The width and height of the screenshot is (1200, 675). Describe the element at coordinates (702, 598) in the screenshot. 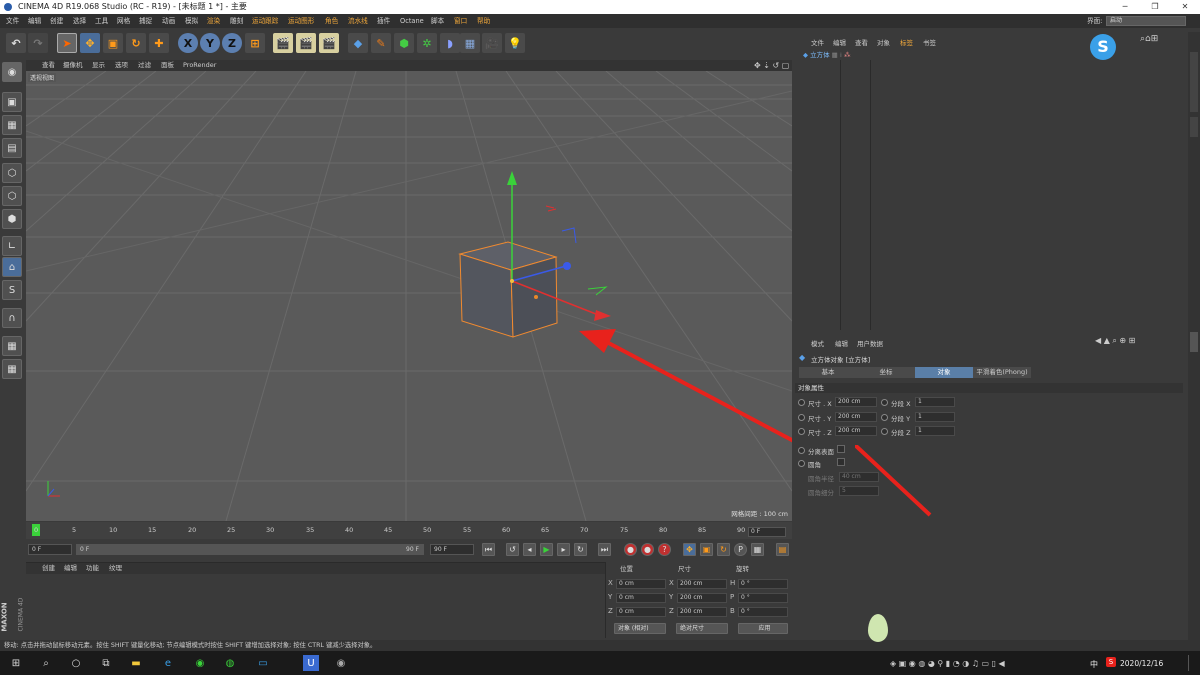

I see `size-y-field: 200 cm` at that location.